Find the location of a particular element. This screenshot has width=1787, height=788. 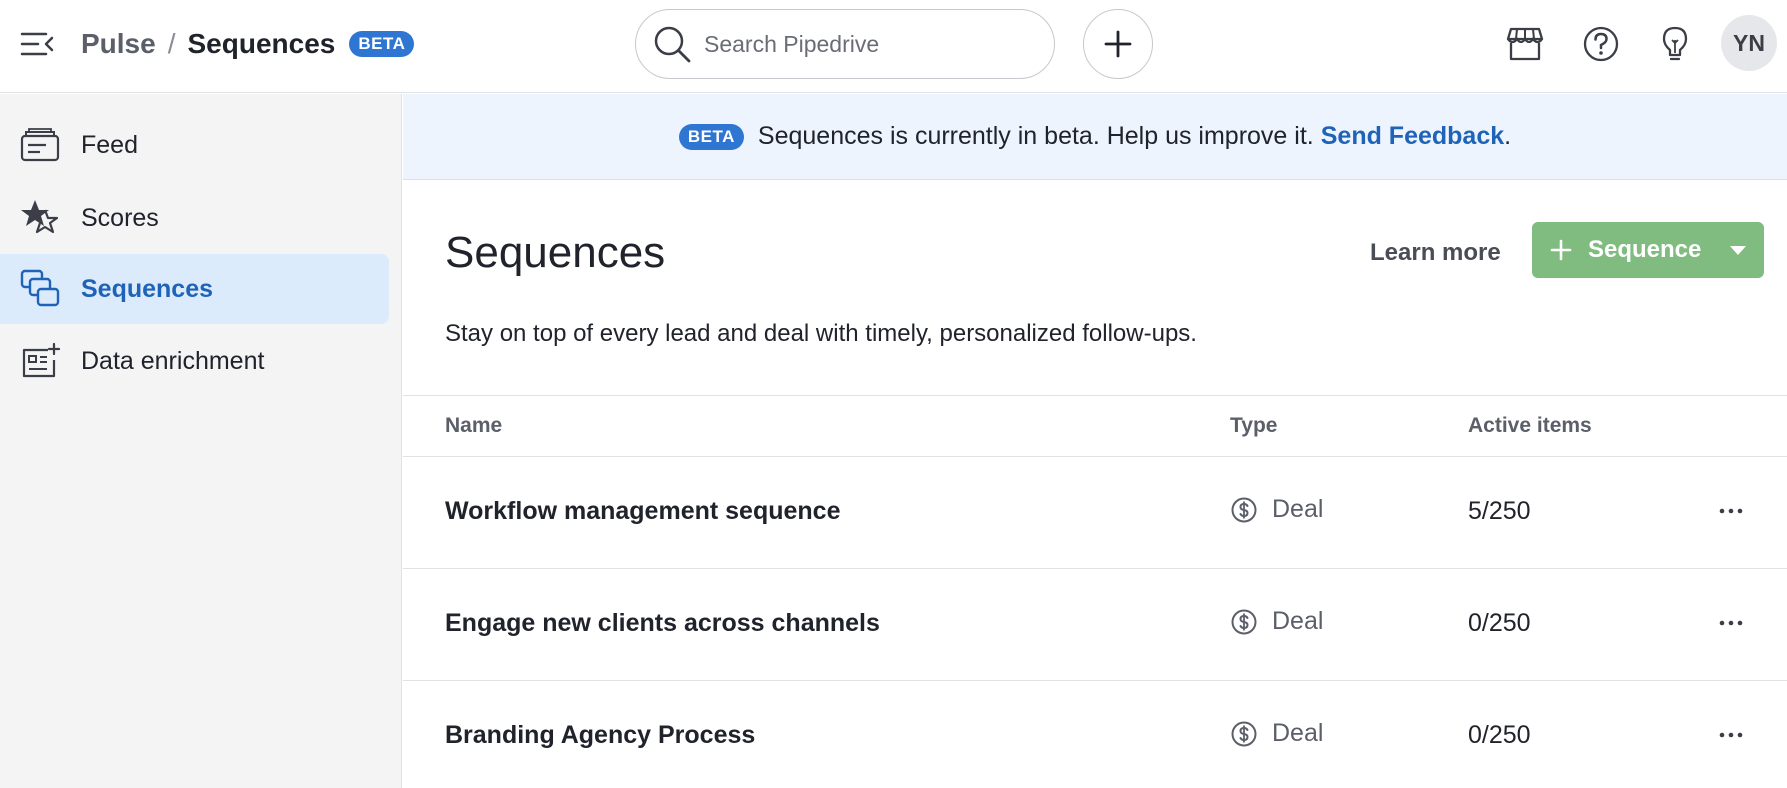

search-icon is located at coordinates (672, 44).